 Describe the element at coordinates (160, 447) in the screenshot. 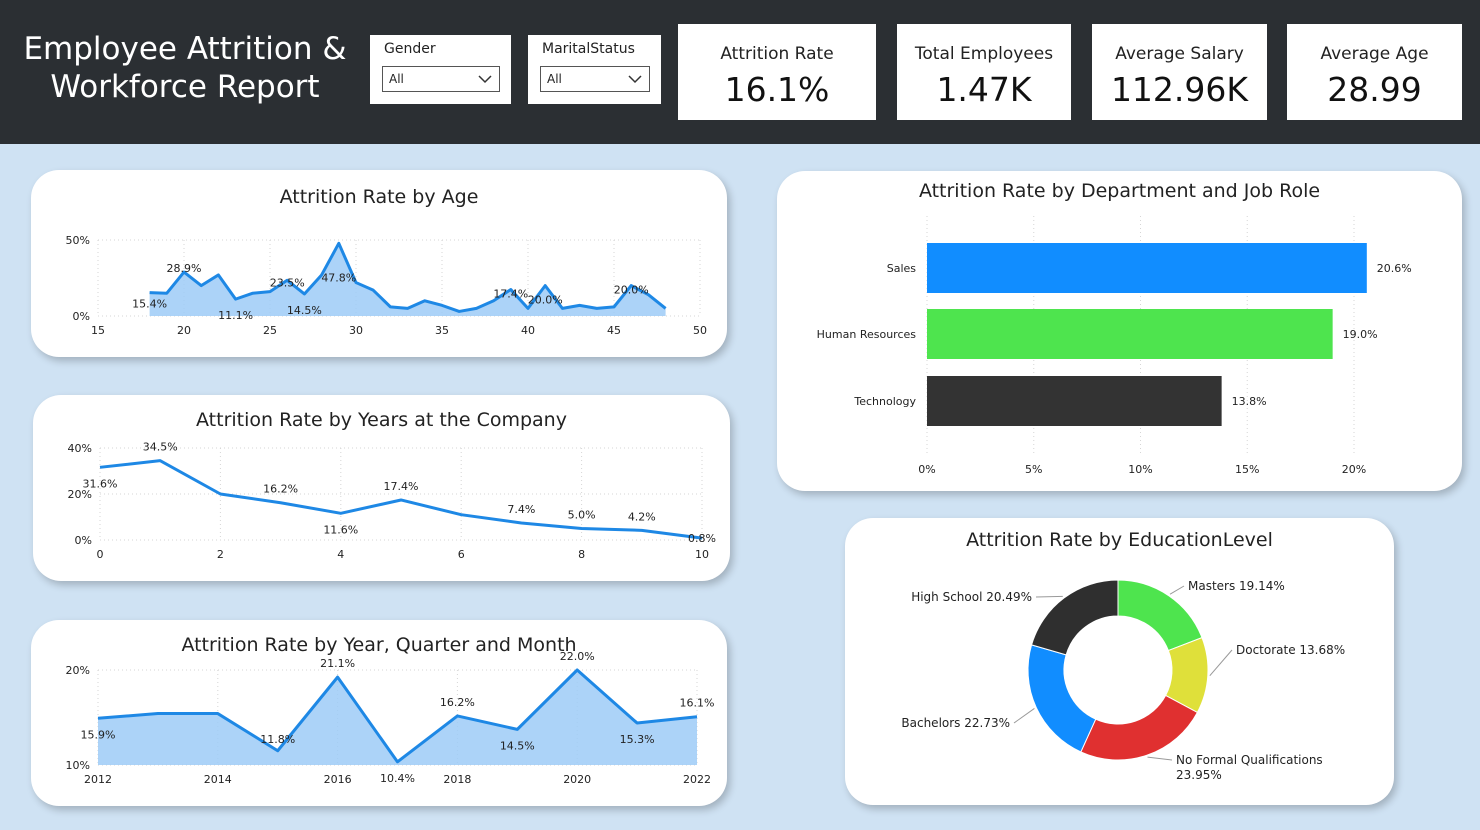

I see `data-label: 34.5%` at that location.